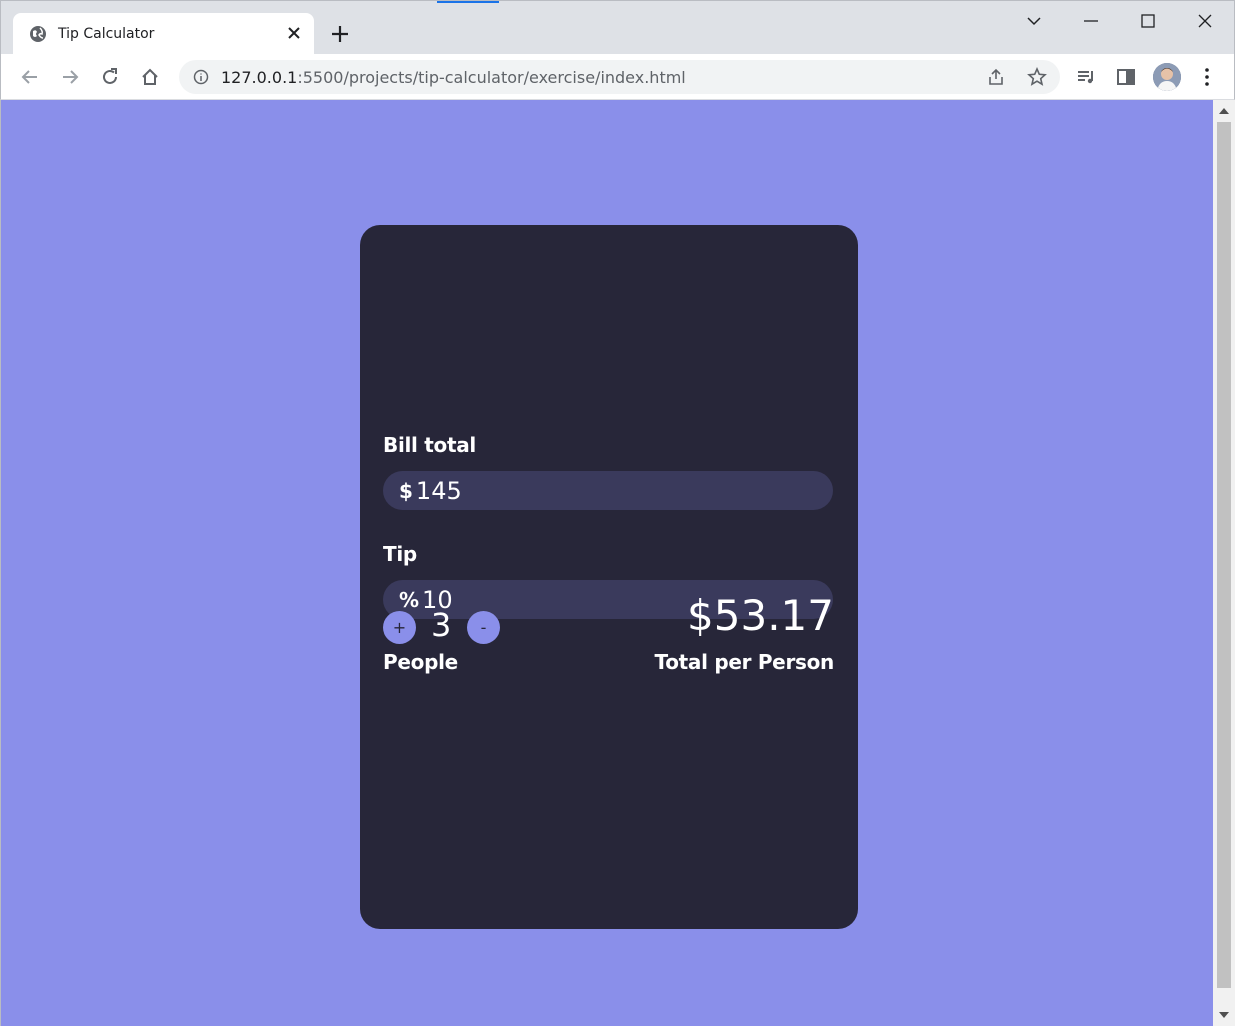 The width and height of the screenshot is (1235, 1026). What do you see at coordinates (1126, 77) in the screenshot?
I see `side-panel-icon` at bounding box center [1126, 77].